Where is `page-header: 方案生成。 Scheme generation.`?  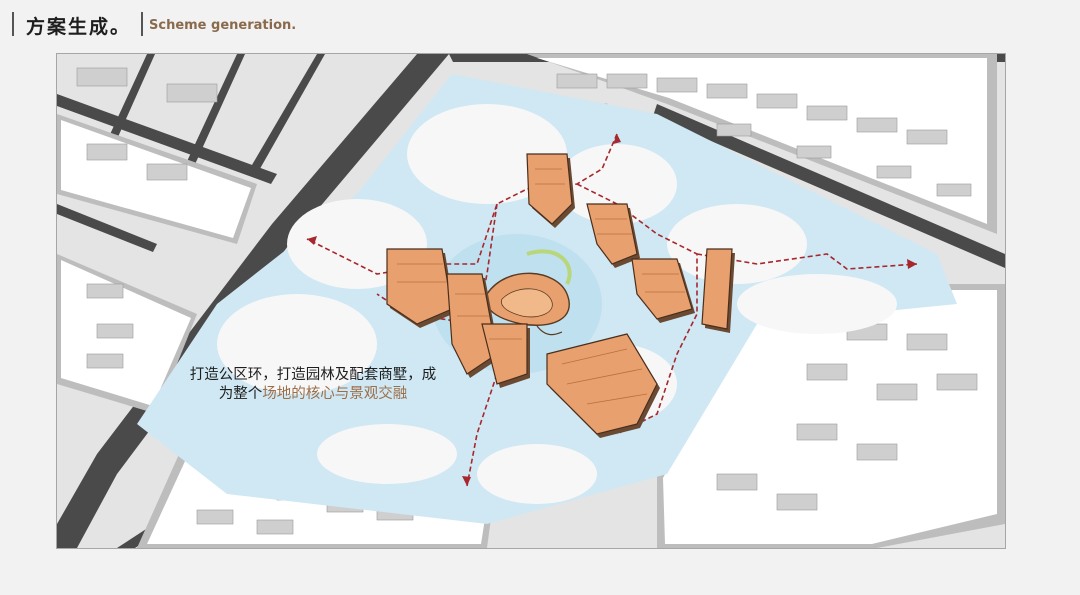 page-header: 方案生成。 Scheme generation. is located at coordinates (540, 22).